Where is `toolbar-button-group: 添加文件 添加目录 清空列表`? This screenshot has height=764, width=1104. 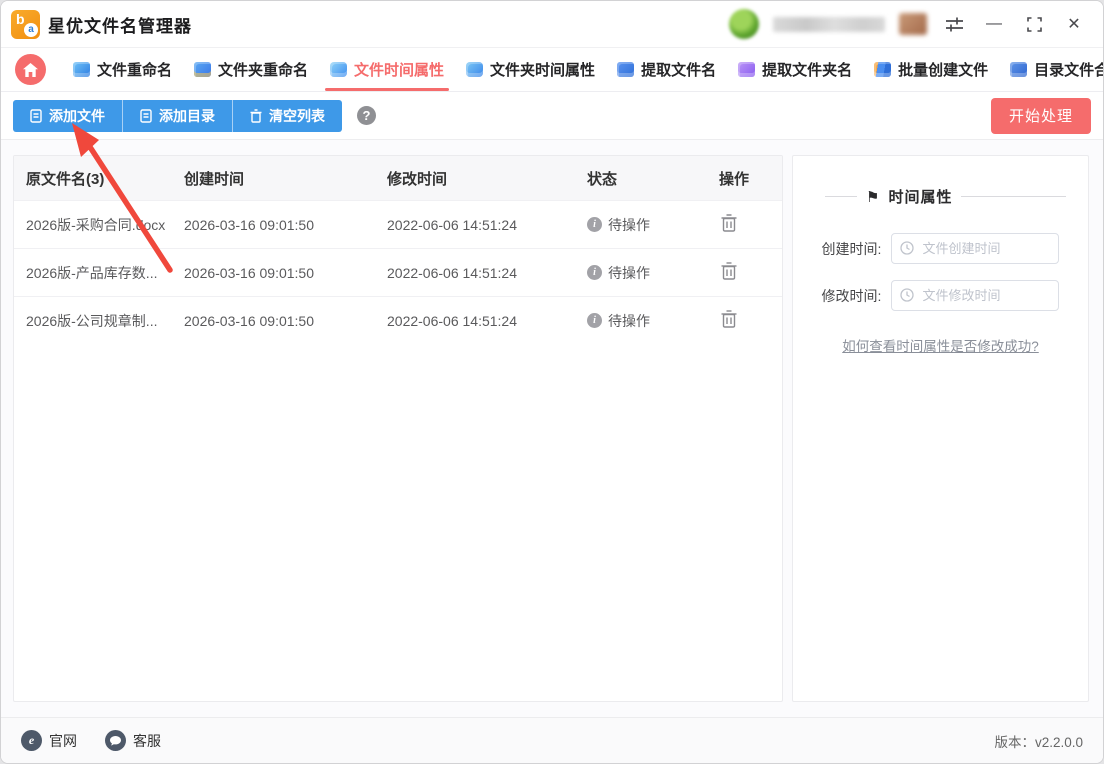 toolbar-button-group: 添加文件 添加目录 清空列表 is located at coordinates (177, 115).